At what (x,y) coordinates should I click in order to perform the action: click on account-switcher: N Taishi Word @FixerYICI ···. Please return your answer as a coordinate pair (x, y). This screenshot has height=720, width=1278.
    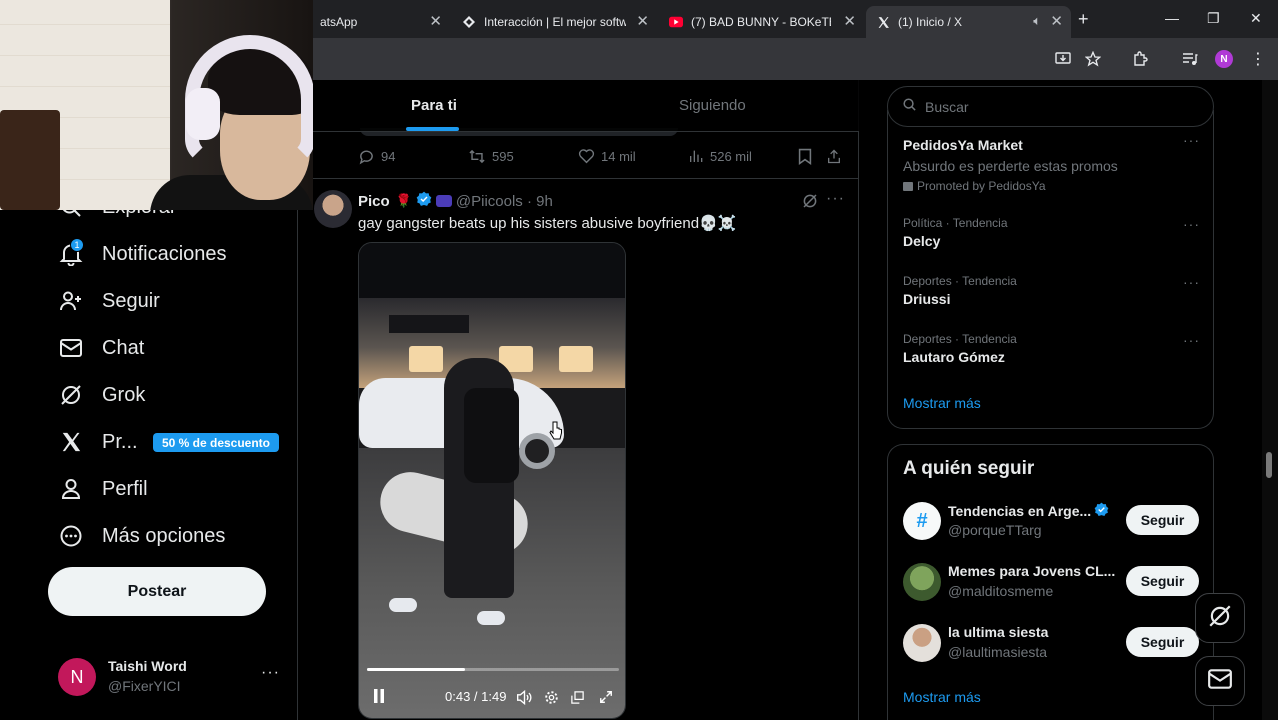
    Looking at the image, I should click on (173, 676).